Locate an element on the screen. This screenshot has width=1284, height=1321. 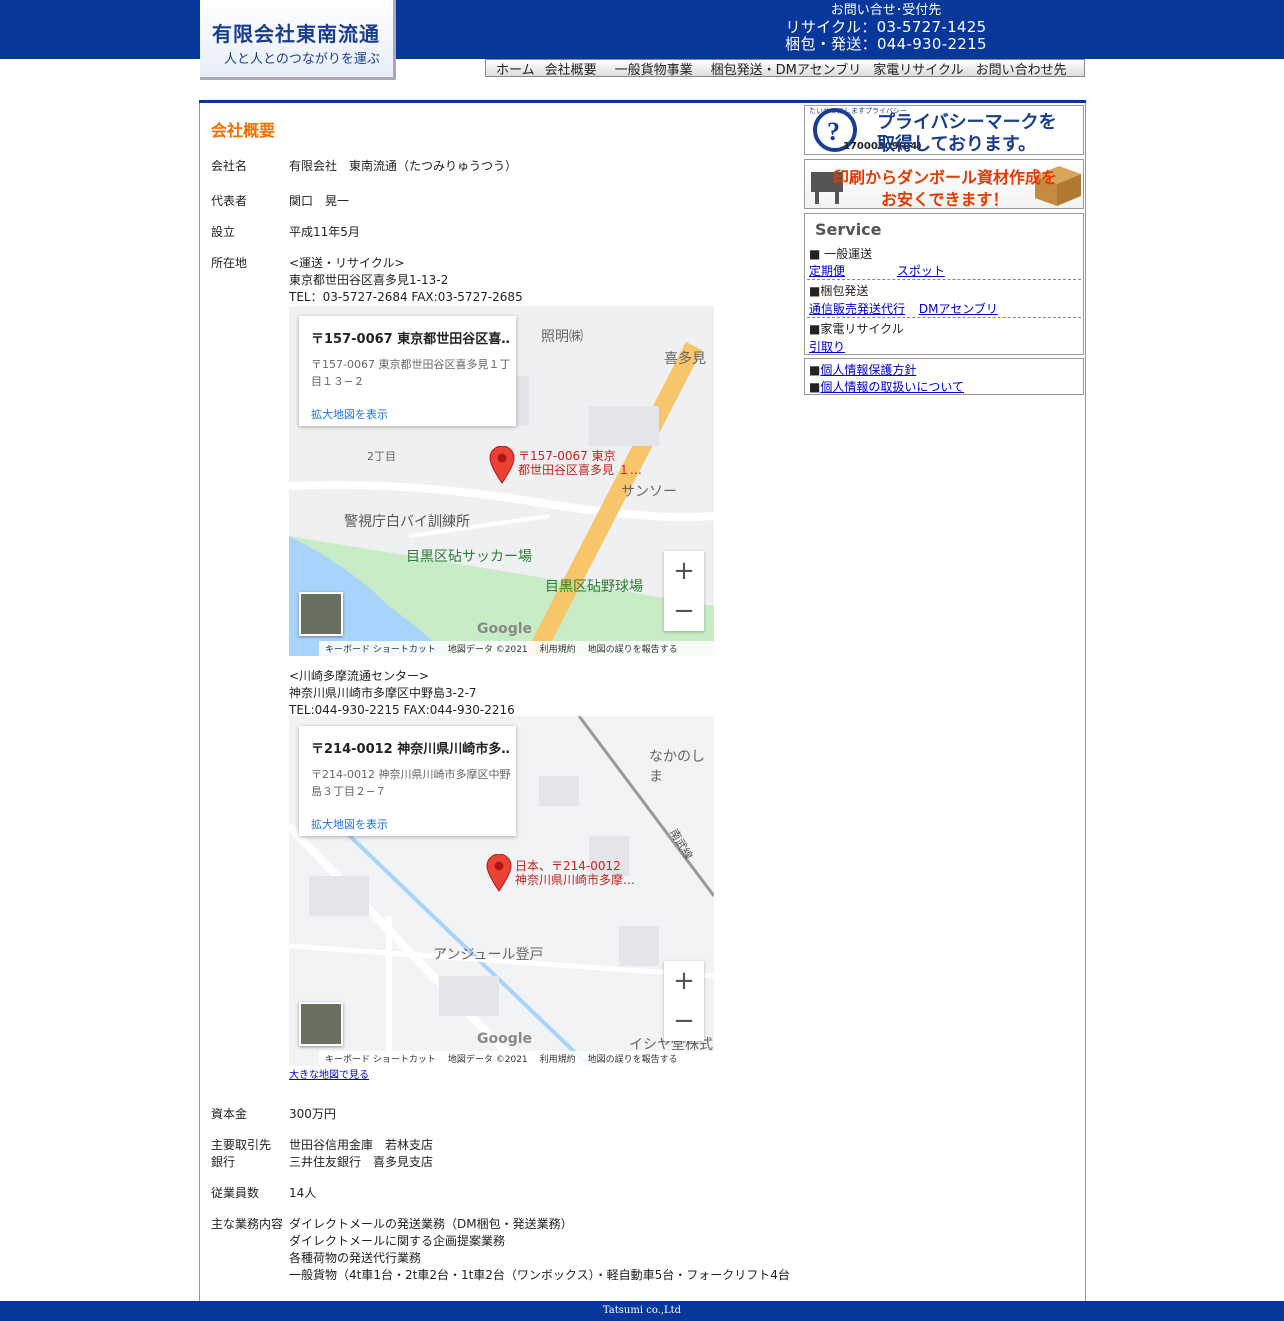
link-dm-assembly: DMアセンブリ is located at coordinates (958, 309).